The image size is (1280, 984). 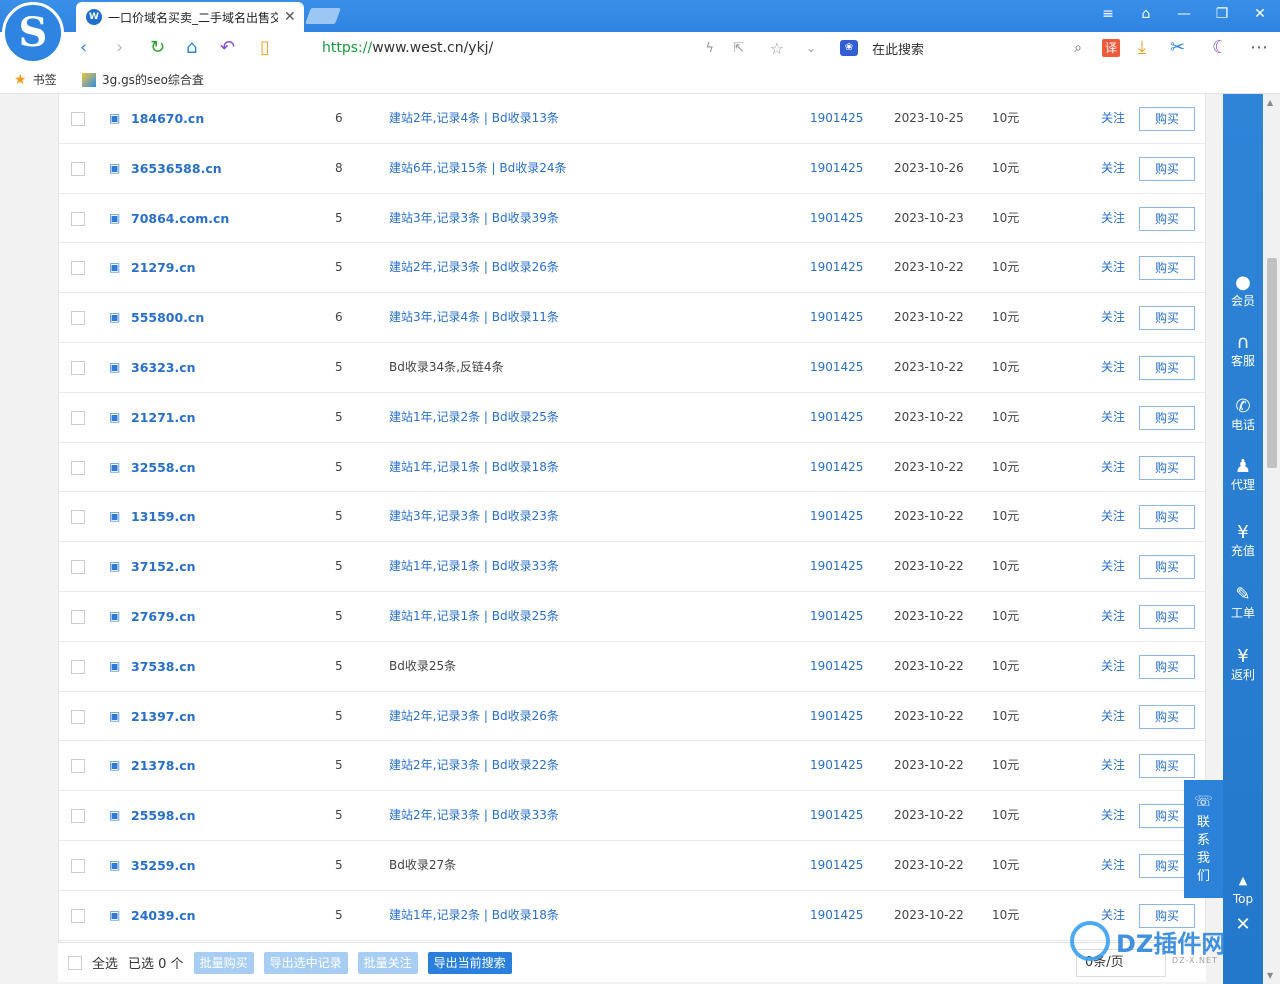 What do you see at coordinates (1108, 14) in the screenshot?
I see `menu-icon: ≡` at bounding box center [1108, 14].